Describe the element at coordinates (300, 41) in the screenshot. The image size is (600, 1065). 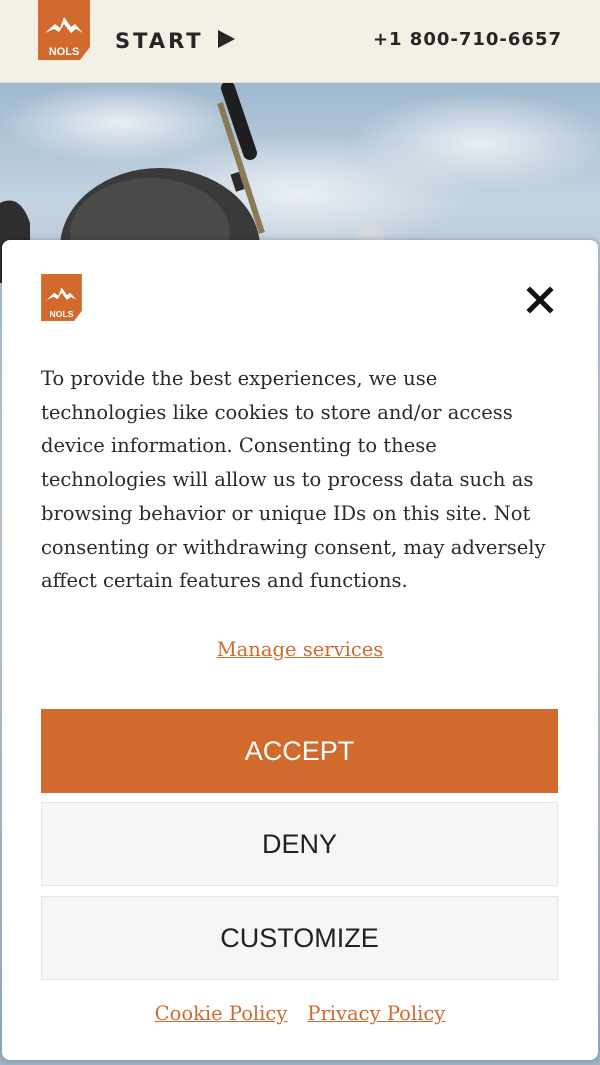
I see `site-header: NOLS START +1 800-710-6657` at that location.